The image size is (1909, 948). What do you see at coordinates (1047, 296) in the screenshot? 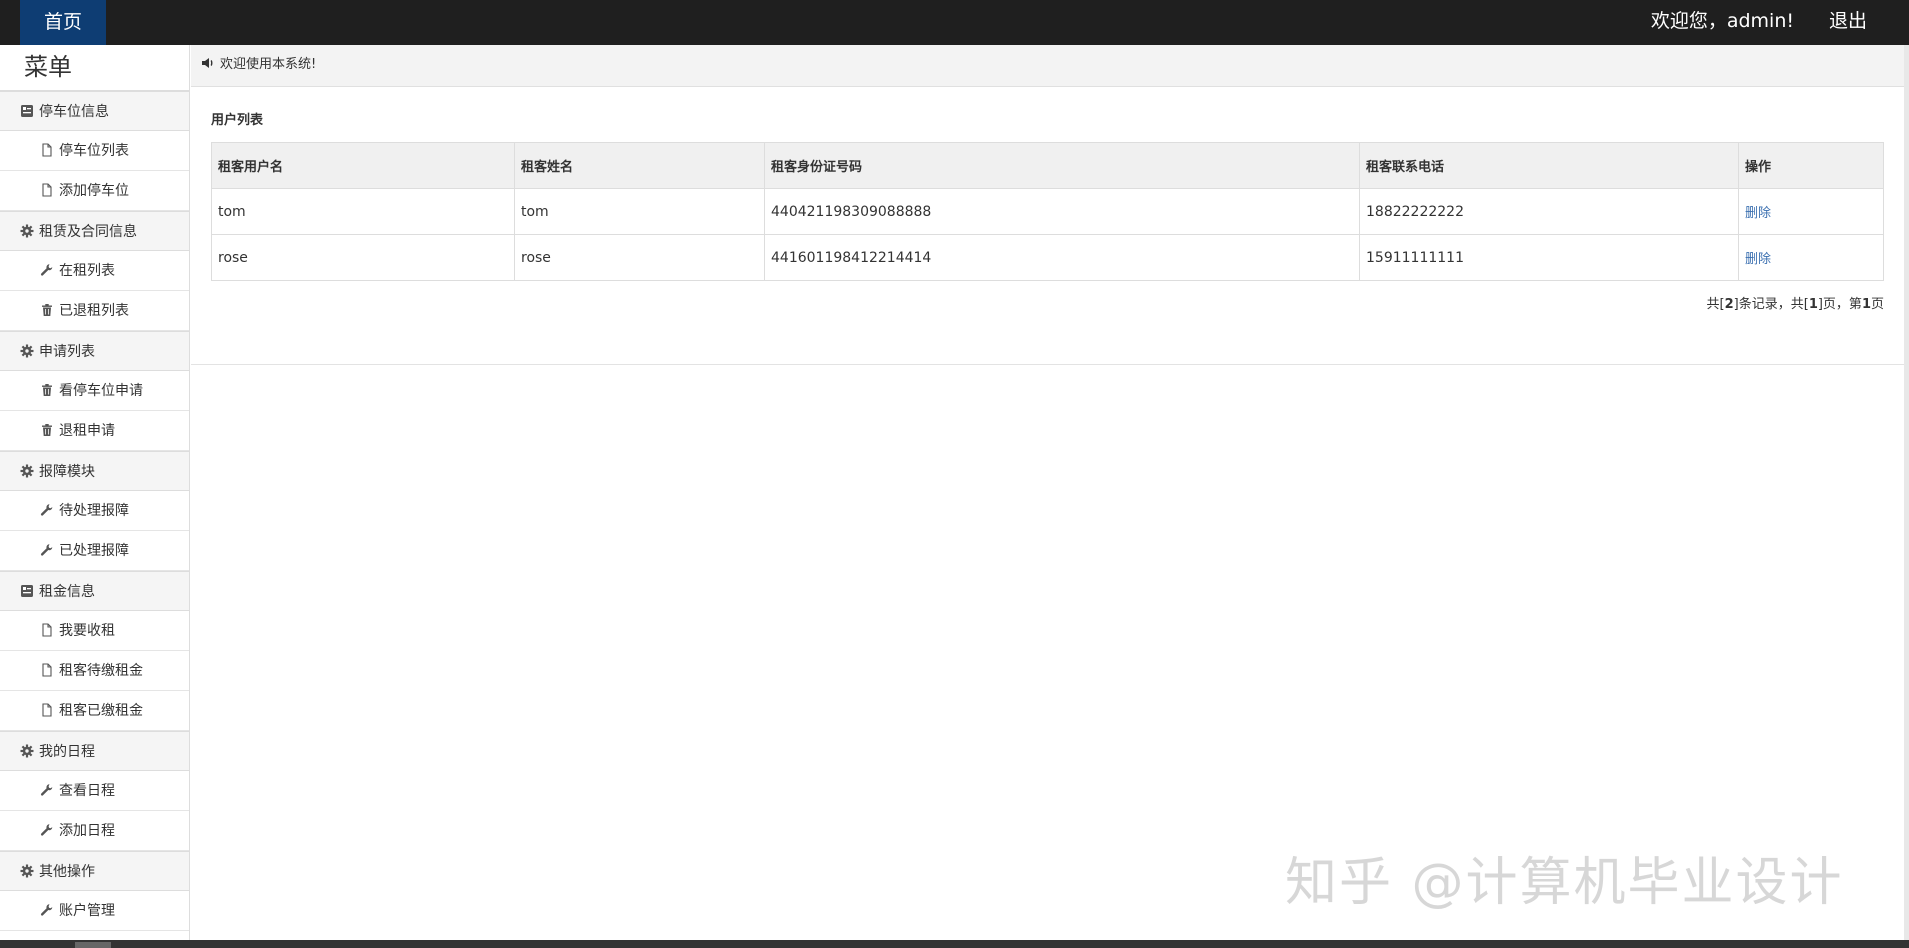
I see `pagination-info: 共[2]条记录，共[1]页，第1页` at bounding box center [1047, 296].